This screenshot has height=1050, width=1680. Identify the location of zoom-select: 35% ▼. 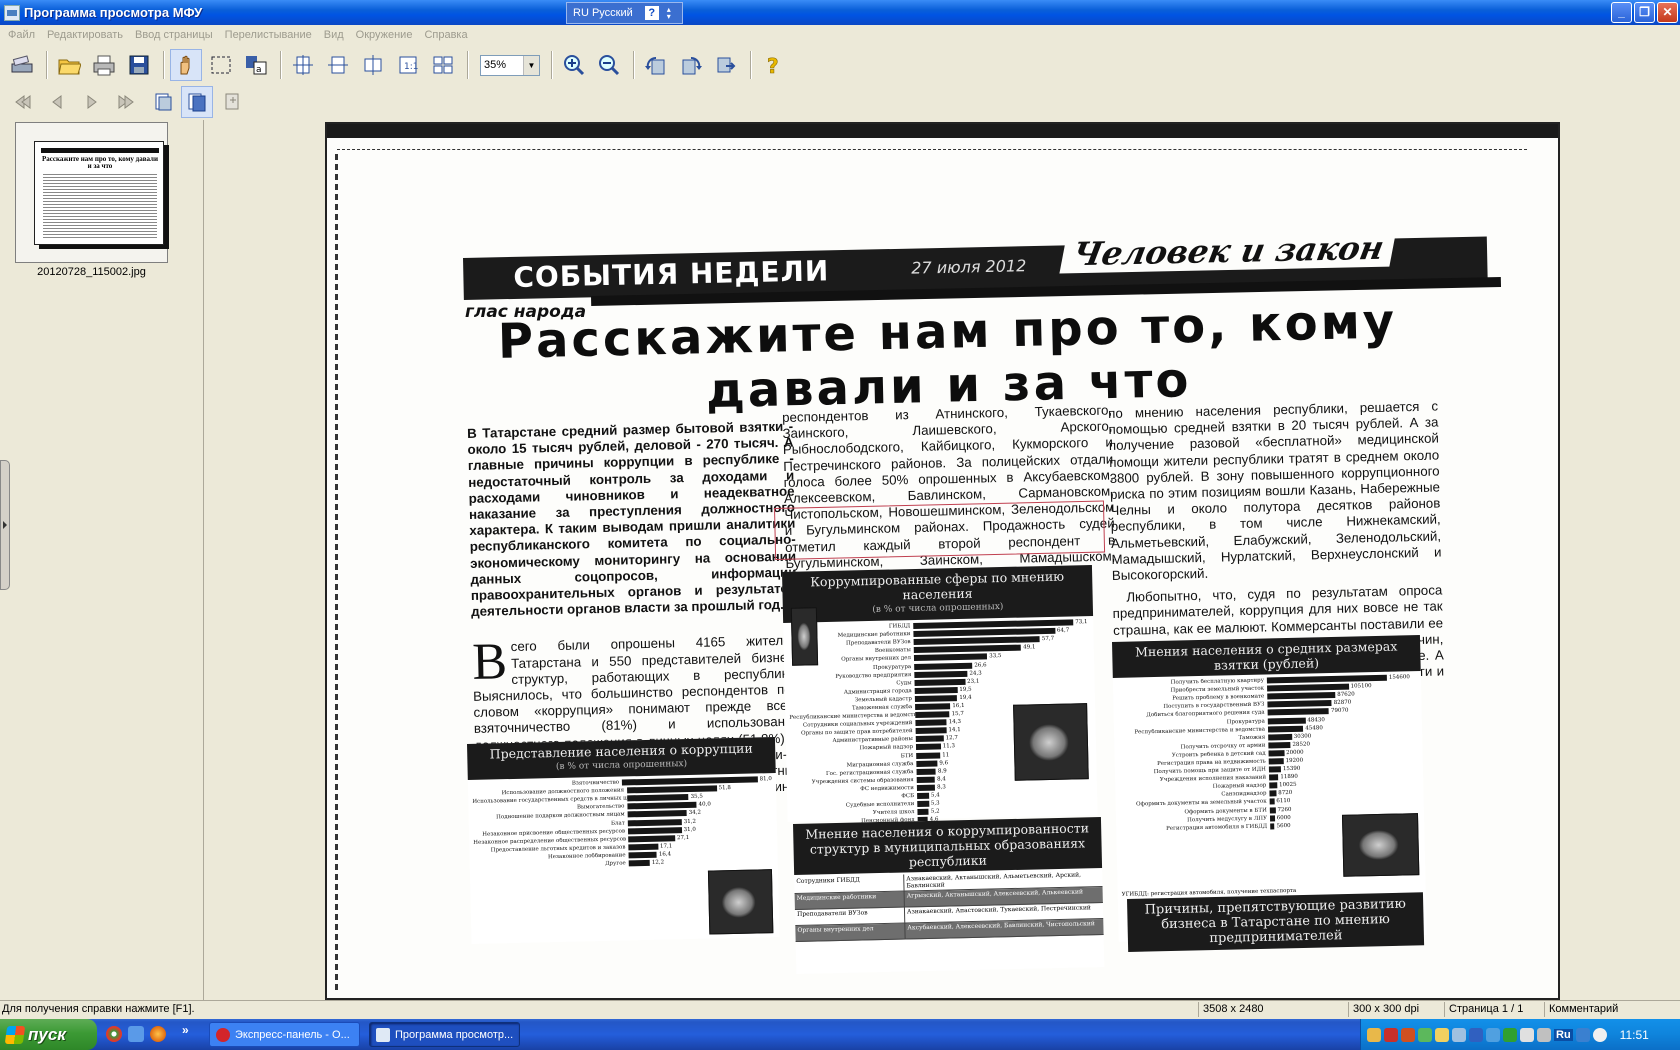
(510, 65).